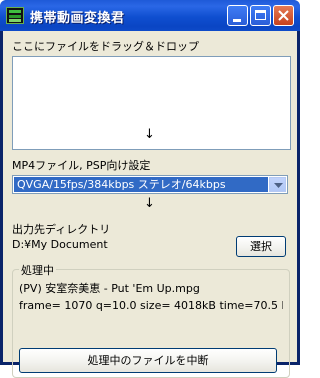 Image resolution: width=320 pixels, height=378 pixels. Describe the element at coordinates (81, 165) in the screenshot. I see `format-label: MP4ファイル, PSP向け設定` at that location.